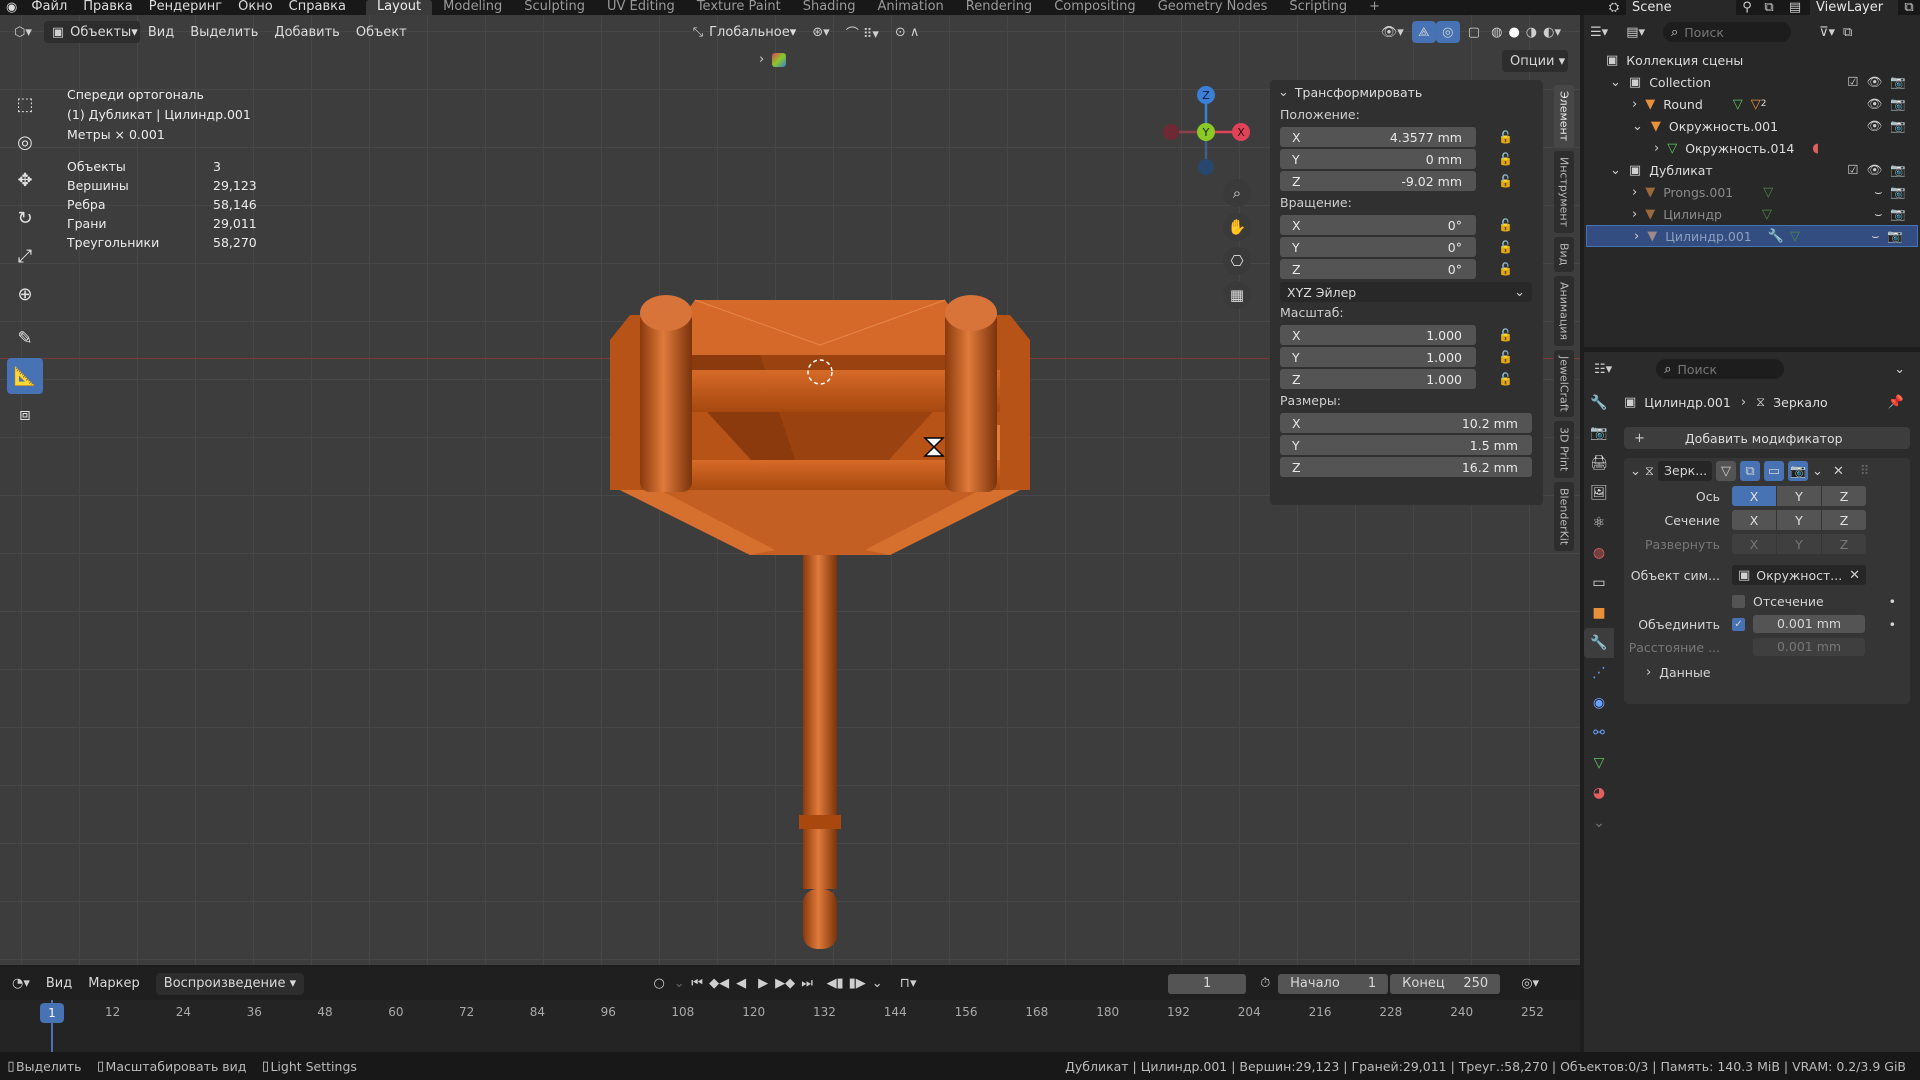  I want to click on close-icon: ✕, so click(1838, 471).